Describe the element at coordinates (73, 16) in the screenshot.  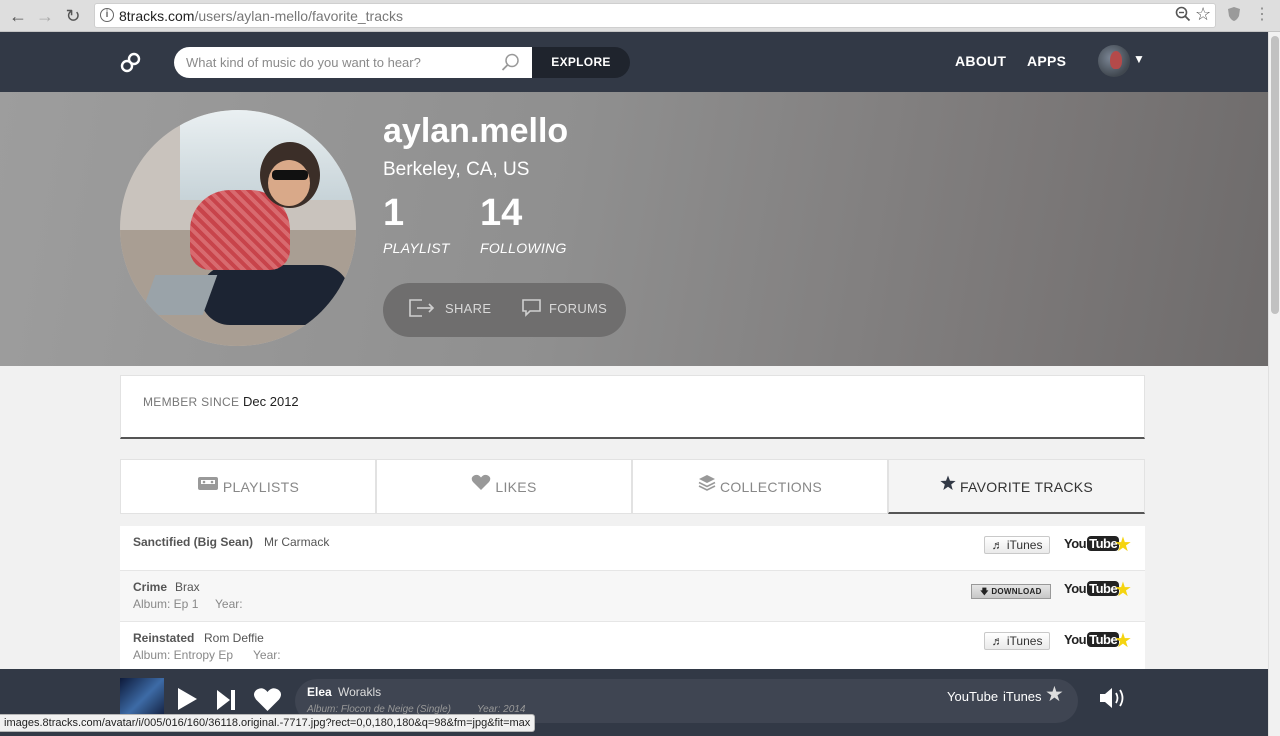
I see `reload-icon: ↻` at that location.